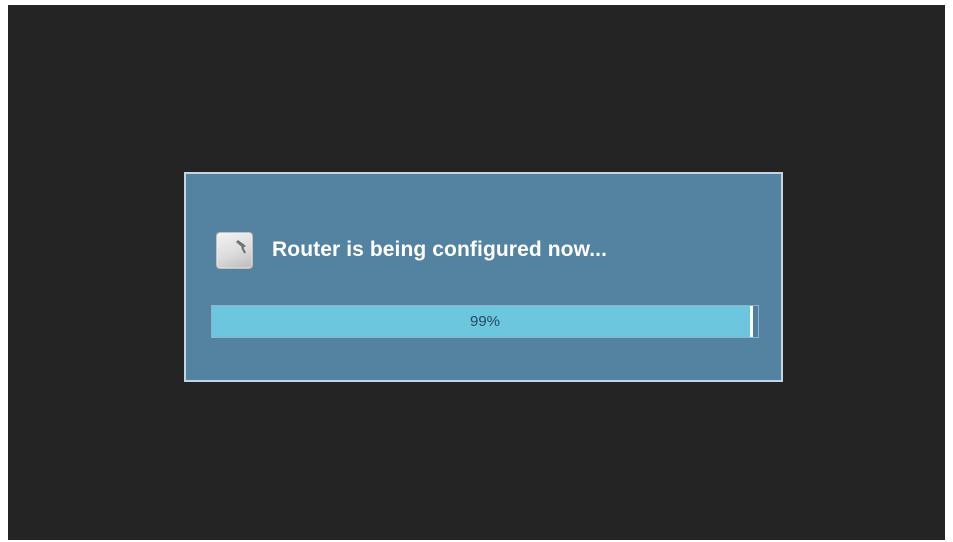 This screenshot has height=542, width=953. I want to click on router-icon, so click(234, 250).